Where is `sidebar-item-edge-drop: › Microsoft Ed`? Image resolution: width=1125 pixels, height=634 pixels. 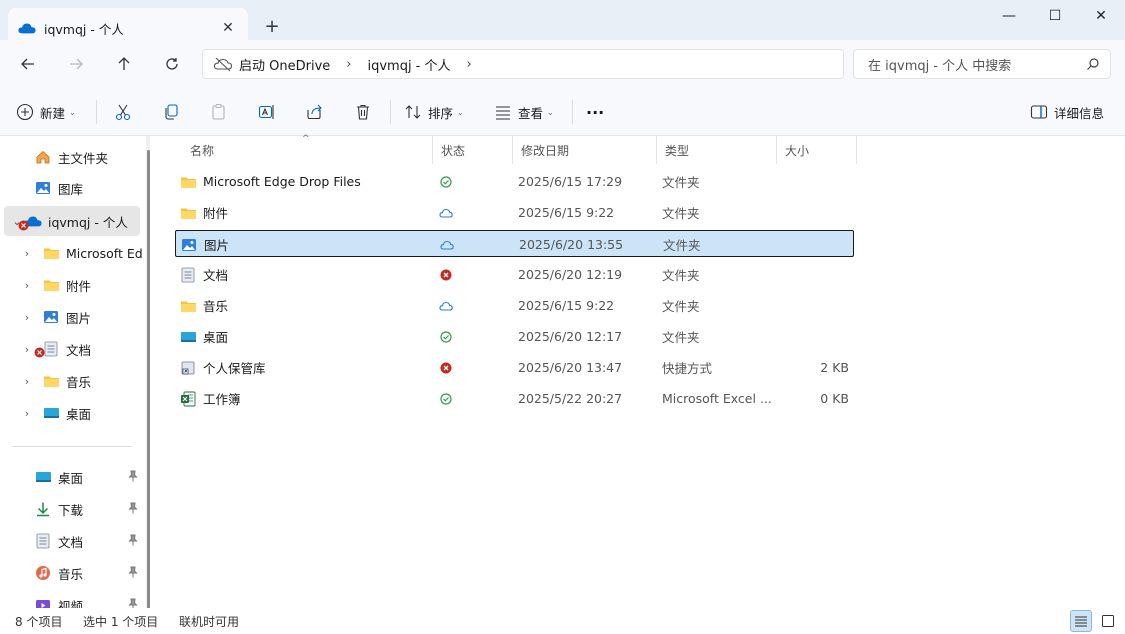 sidebar-item-edge-drop: › Microsoft Ed is located at coordinates (81, 253).